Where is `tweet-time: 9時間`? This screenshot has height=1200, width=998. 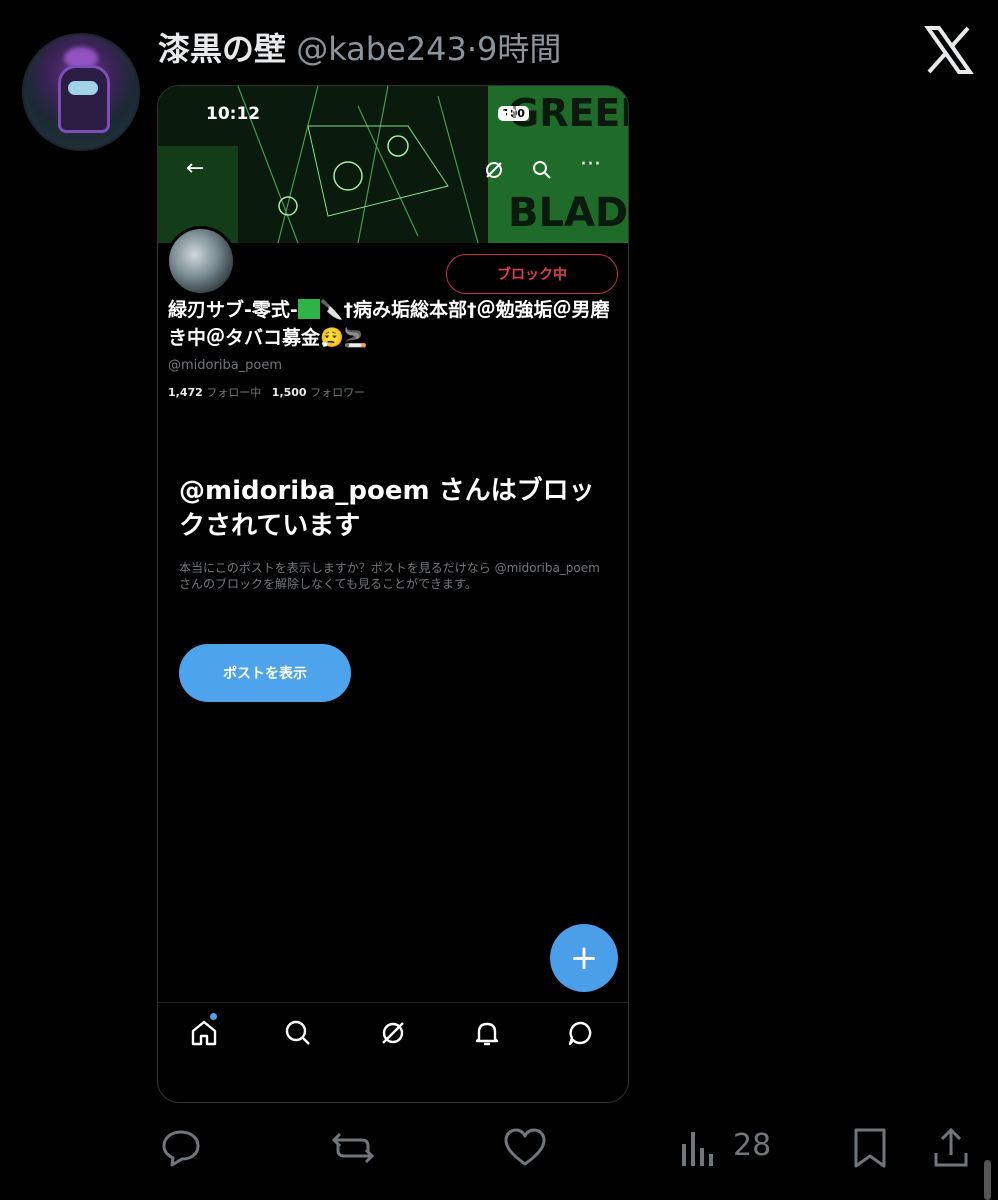
tweet-time: 9時間 is located at coordinates (519, 49).